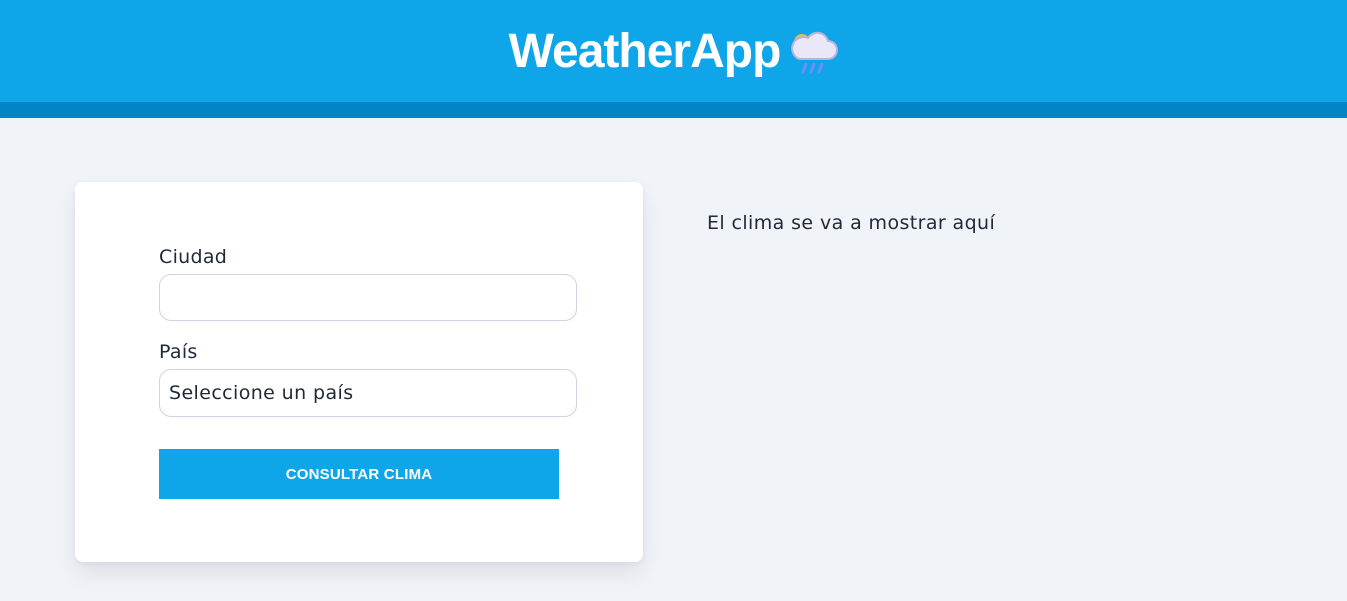 Image resolution: width=1347 pixels, height=601 pixels. What do you see at coordinates (261, 393) in the screenshot?
I see `country-select-value: Seleccione un país` at bounding box center [261, 393].